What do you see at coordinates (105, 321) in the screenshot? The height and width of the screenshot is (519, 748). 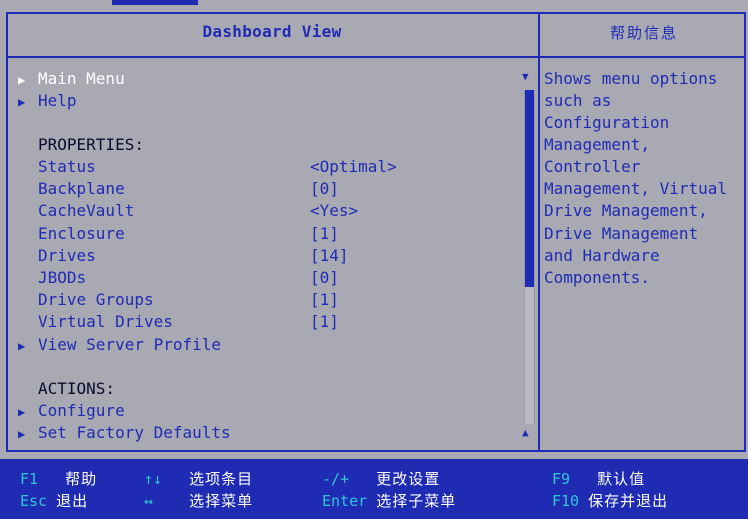 I see `property-label: Virtual Drives` at bounding box center [105, 321].